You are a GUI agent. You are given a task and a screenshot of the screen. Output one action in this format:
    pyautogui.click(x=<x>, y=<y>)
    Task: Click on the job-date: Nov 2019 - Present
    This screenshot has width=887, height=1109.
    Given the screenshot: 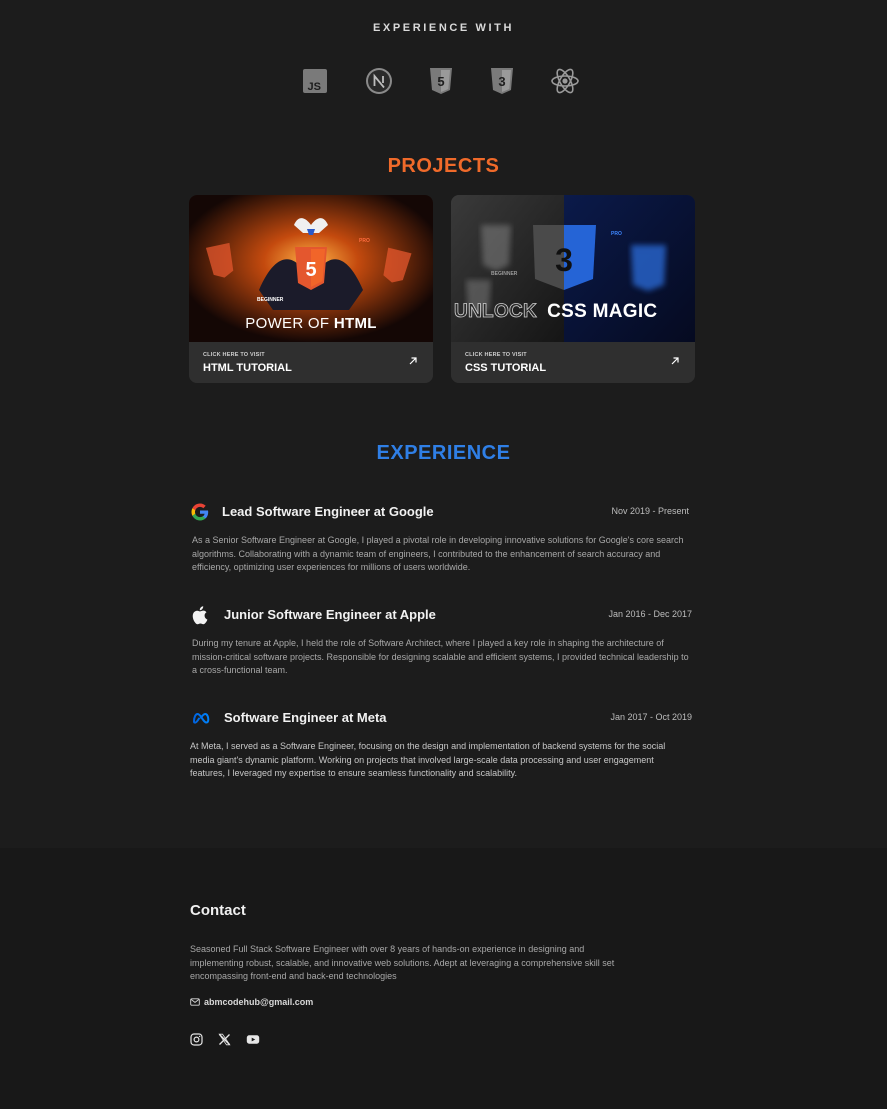 What is the action you would take?
    pyautogui.click(x=650, y=511)
    